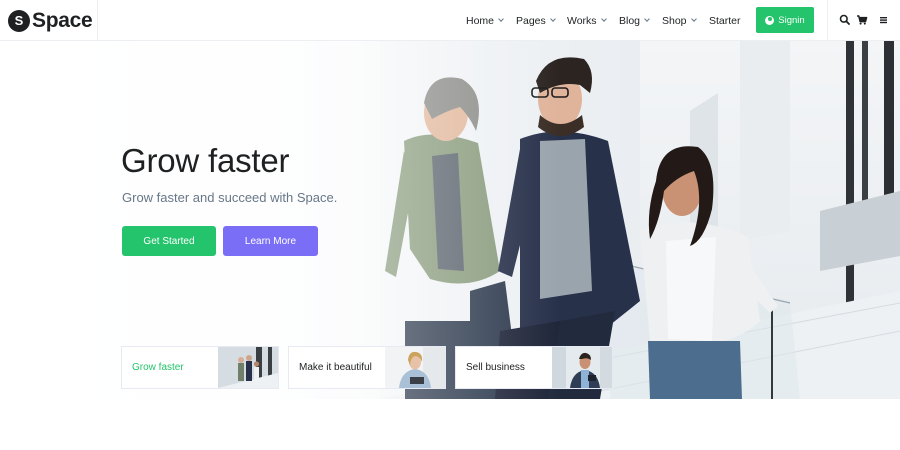  Describe the element at coordinates (335, 367) in the screenshot. I see `card-label: Make it beautiful` at that location.